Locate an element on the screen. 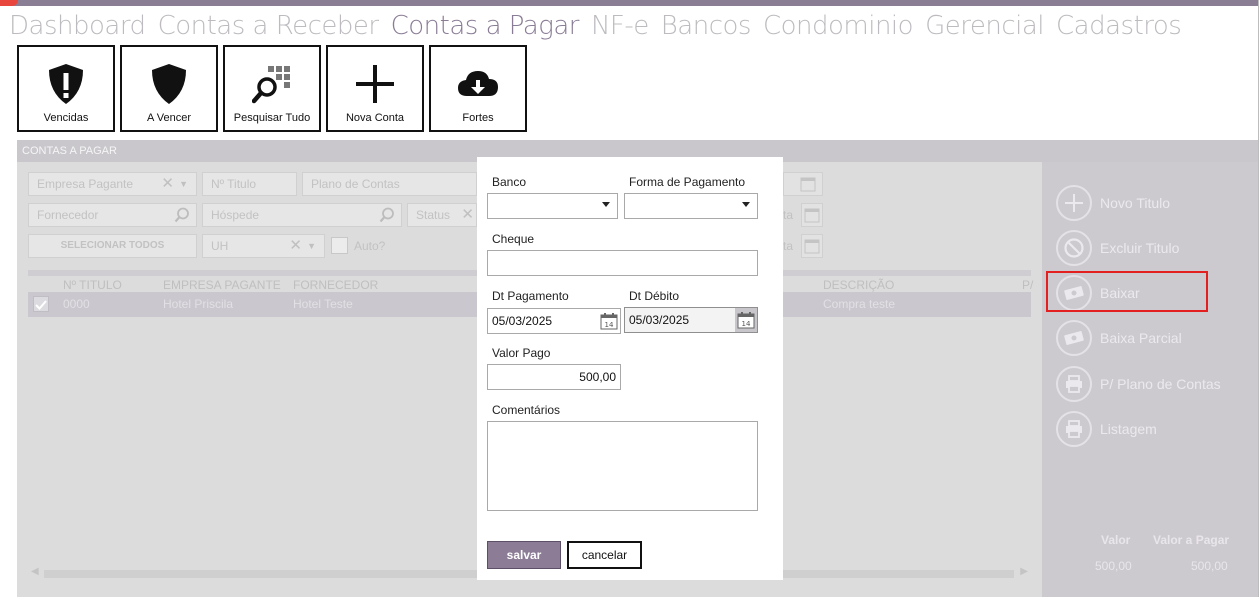 The height and width of the screenshot is (597, 1259). block-icon is located at coordinates (1074, 248).